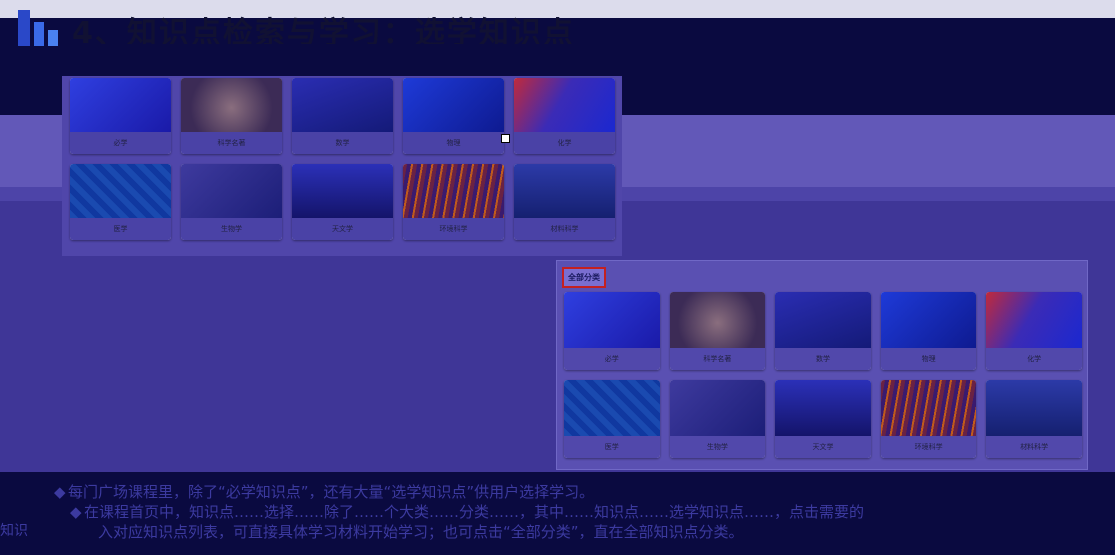 This screenshot has height=555, width=1115. I want to click on logo-icon, so click(40, 28).